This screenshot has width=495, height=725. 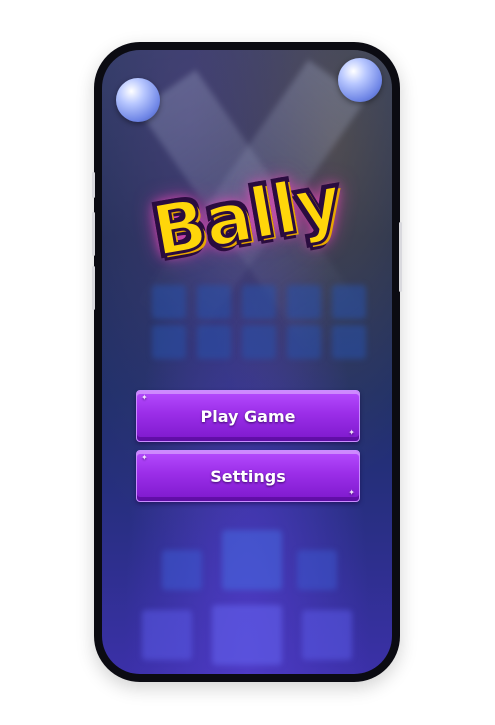 I want to click on game-logo: Bally, so click(x=247, y=220).